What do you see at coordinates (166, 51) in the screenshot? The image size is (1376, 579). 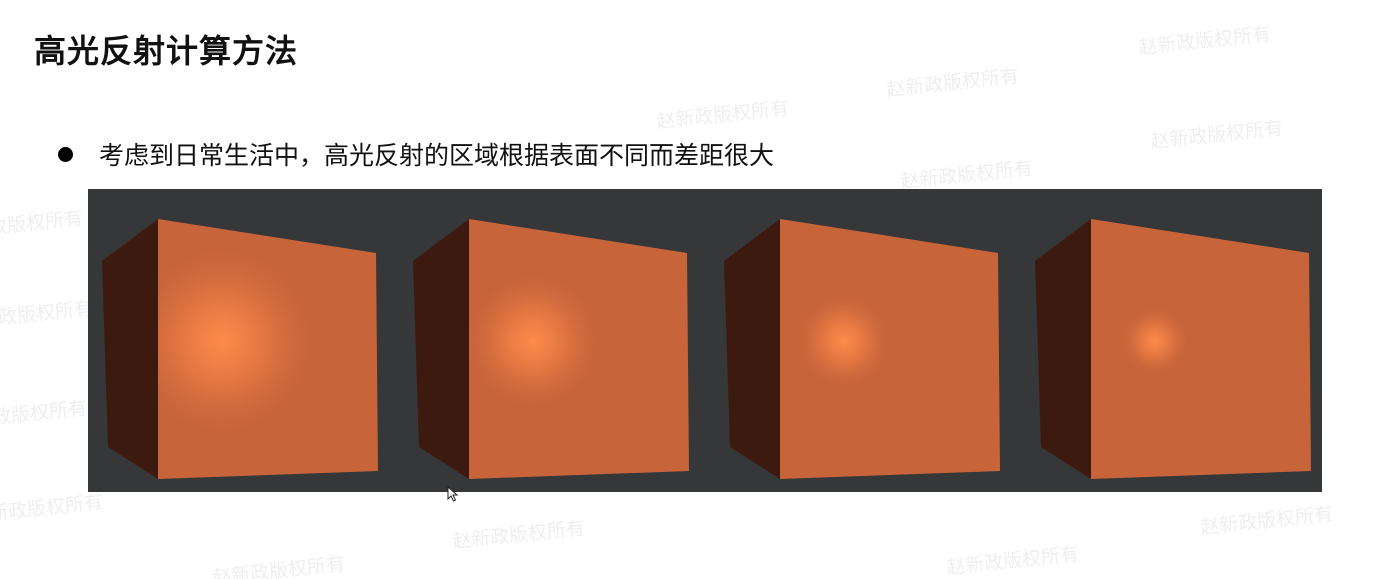 I see `slide-title: 高光反射计算方法` at bounding box center [166, 51].